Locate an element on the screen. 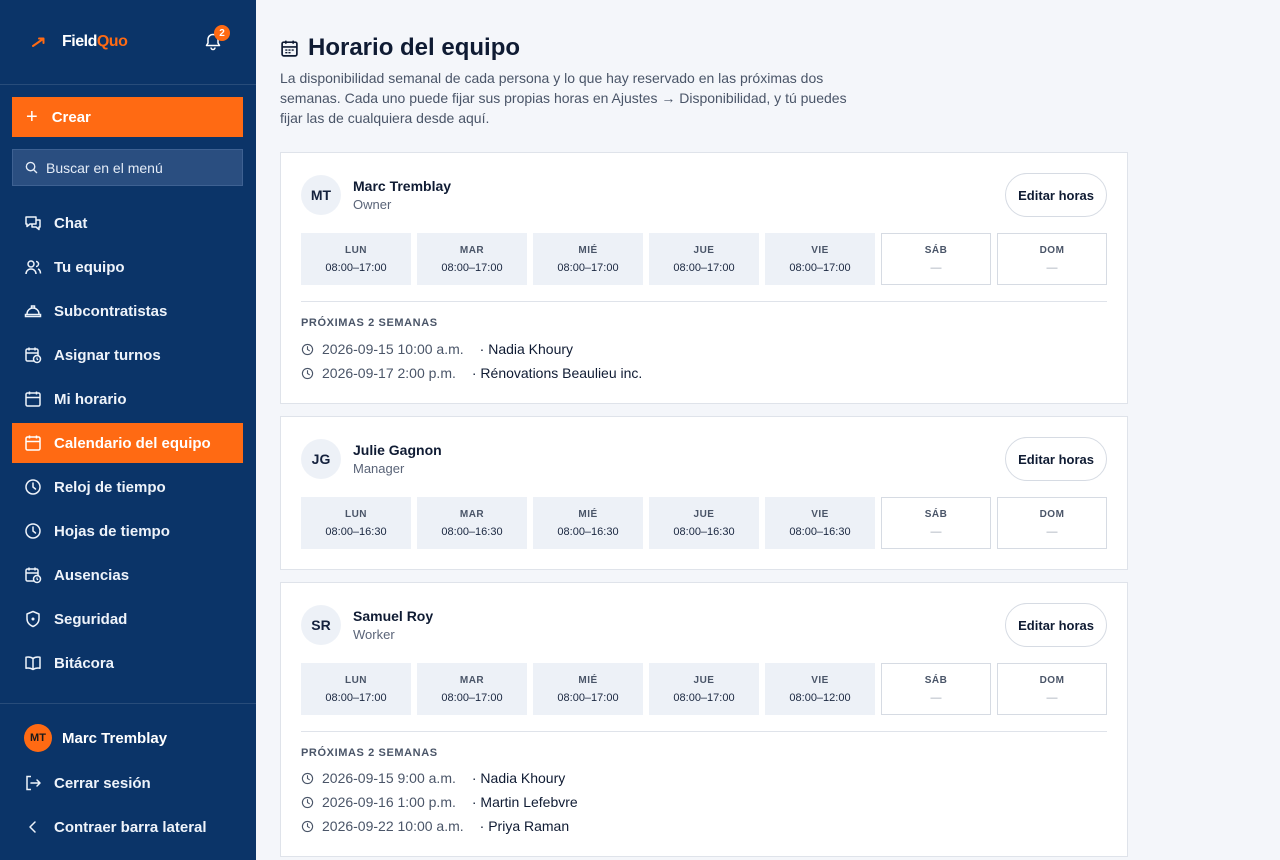 The height and width of the screenshot is (860, 1280). person-role: Owner is located at coordinates (372, 204).